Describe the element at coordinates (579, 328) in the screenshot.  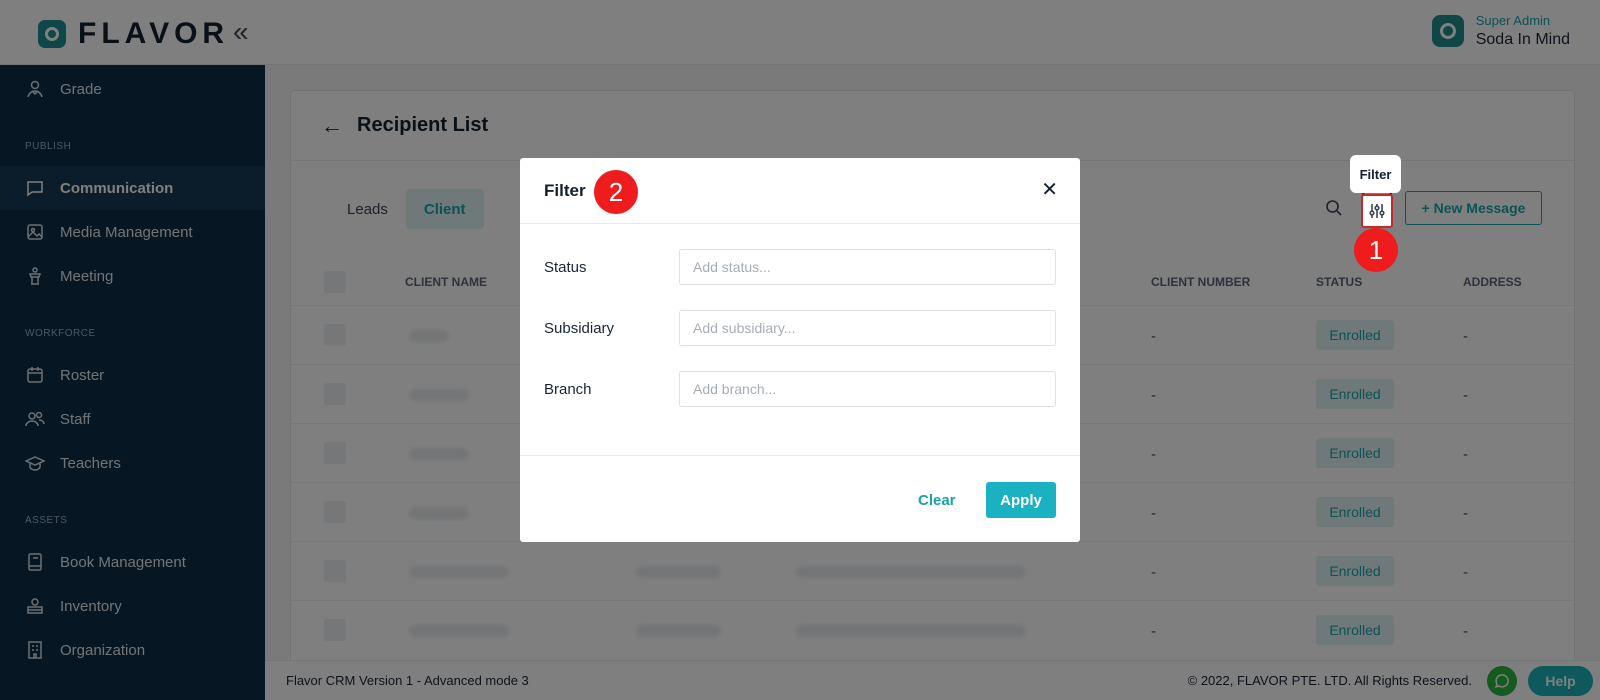
I see `subsidiary-label: Subsidiary` at that location.